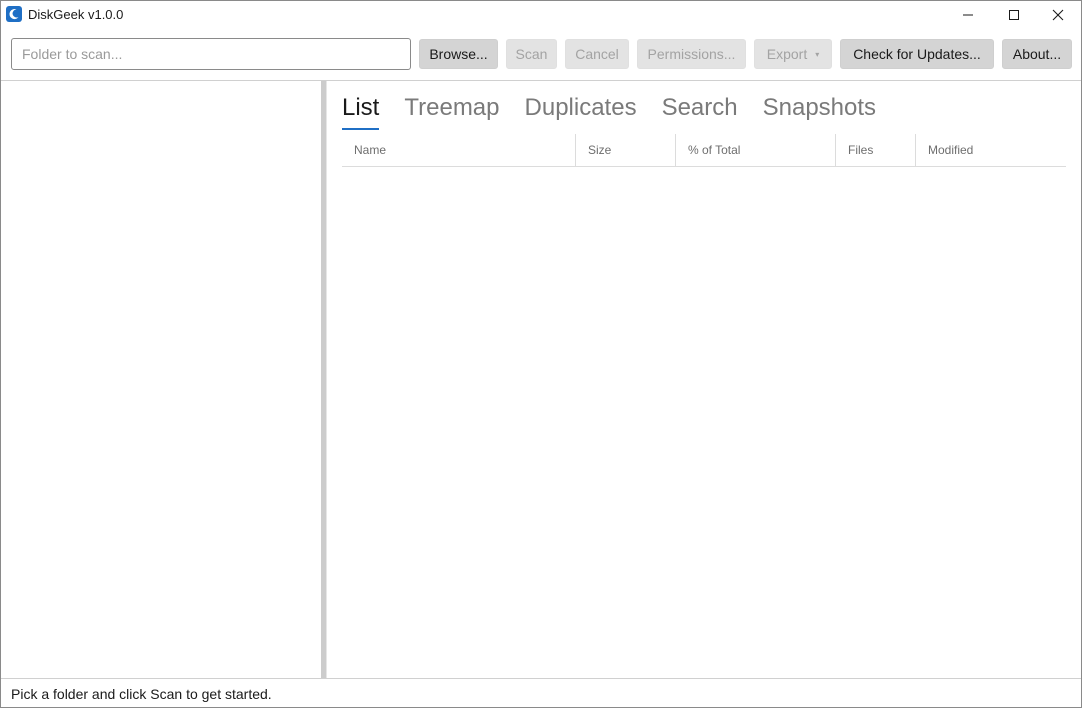 This screenshot has height=708, width=1082. I want to click on export-button: Export ▾, so click(793, 54).